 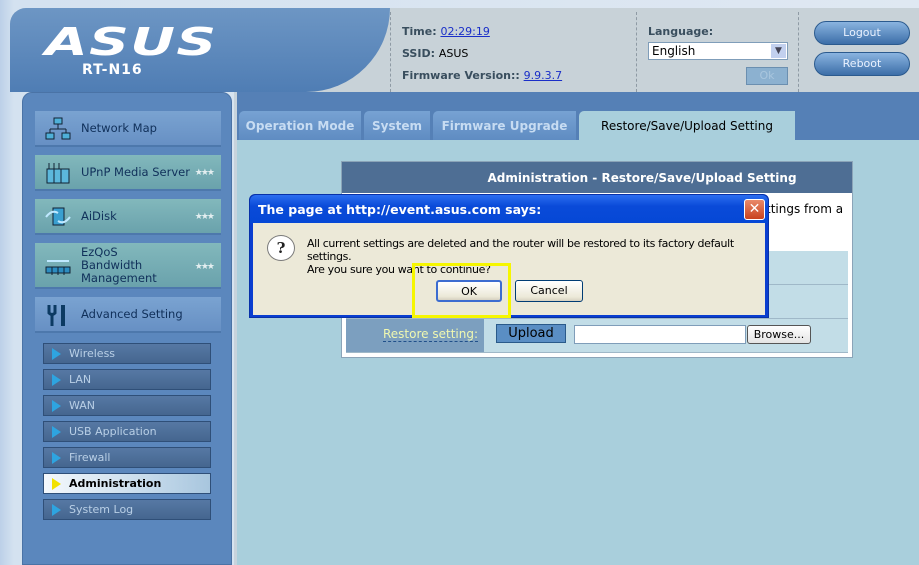 What do you see at coordinates (119, 128) in the screenshot?
I see `menu-label: Network Map` at bounding box center [119, 128].